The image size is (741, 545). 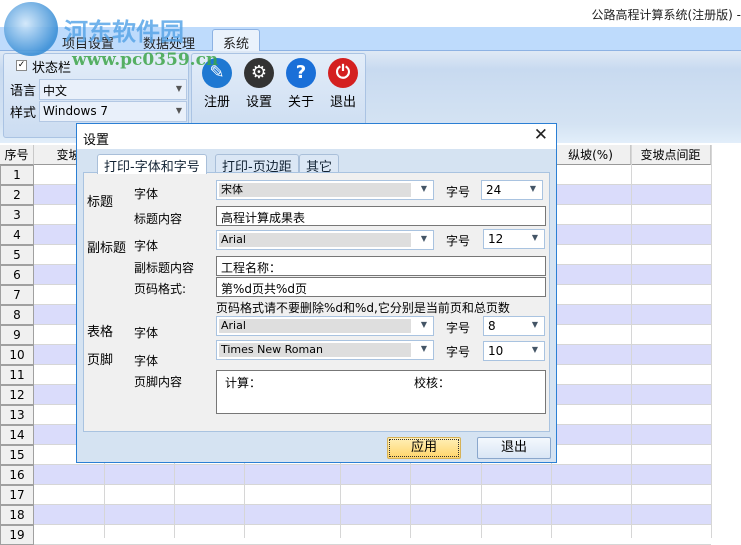 What do you see at coordinates (17, 415) in the screenshot?
I see `row-number: 13` at bounding box center [17, 415].